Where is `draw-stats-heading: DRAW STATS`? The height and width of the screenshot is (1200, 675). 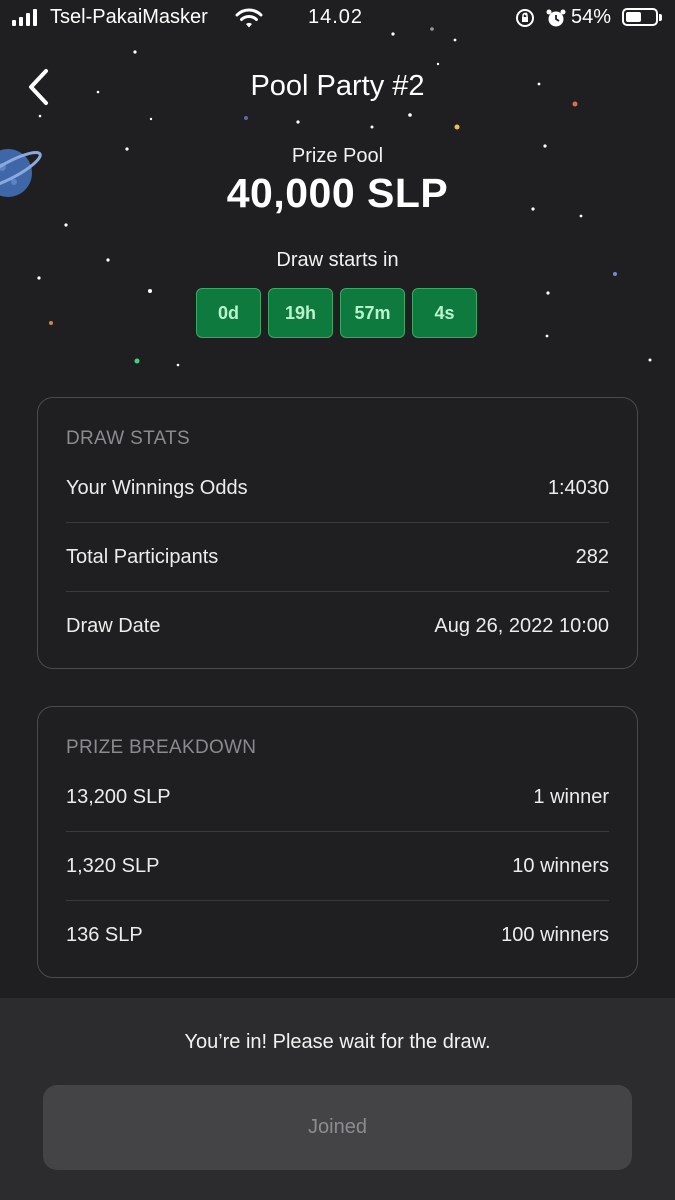
draw-stats-heading: DRAW STATS is located at coordinates (128, 438).